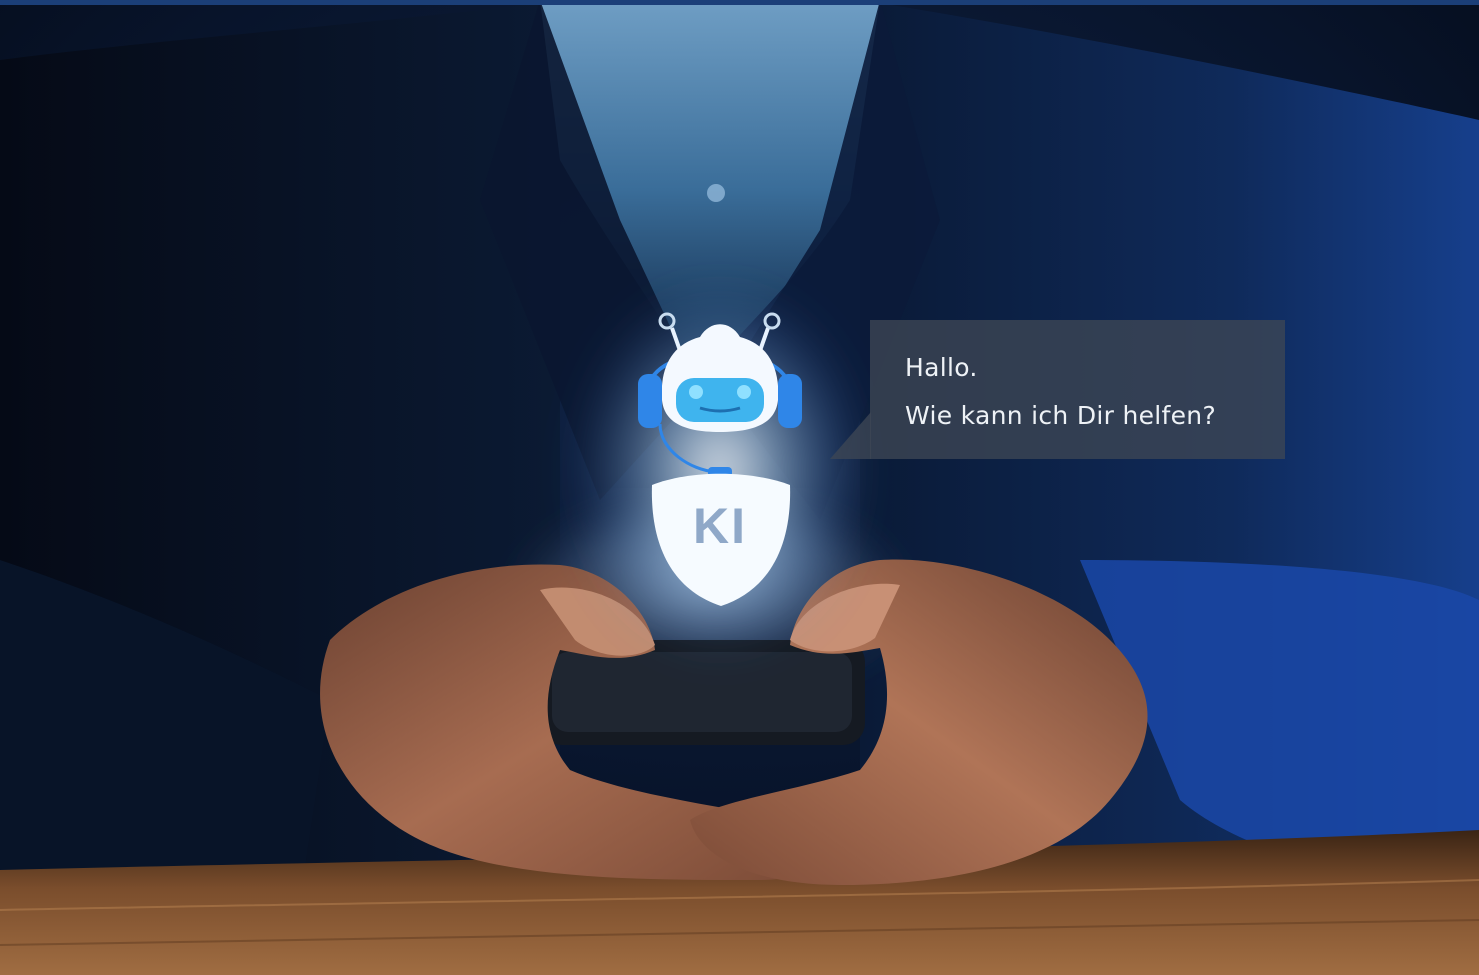 This screenshot has height=975, width=1479. What do you see at coordinates (739, 2) in the screenshot?
I see `top-accent-bar` at bounding box center [739, 2].